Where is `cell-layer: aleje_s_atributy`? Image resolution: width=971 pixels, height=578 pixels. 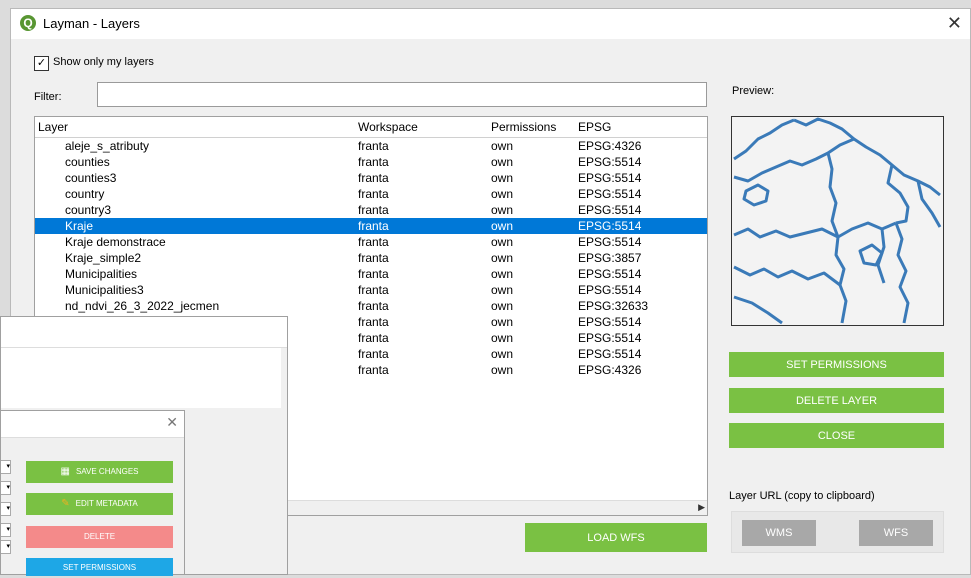
cell-layer: aleje_s_atributy is located at coordinates (107, 146).